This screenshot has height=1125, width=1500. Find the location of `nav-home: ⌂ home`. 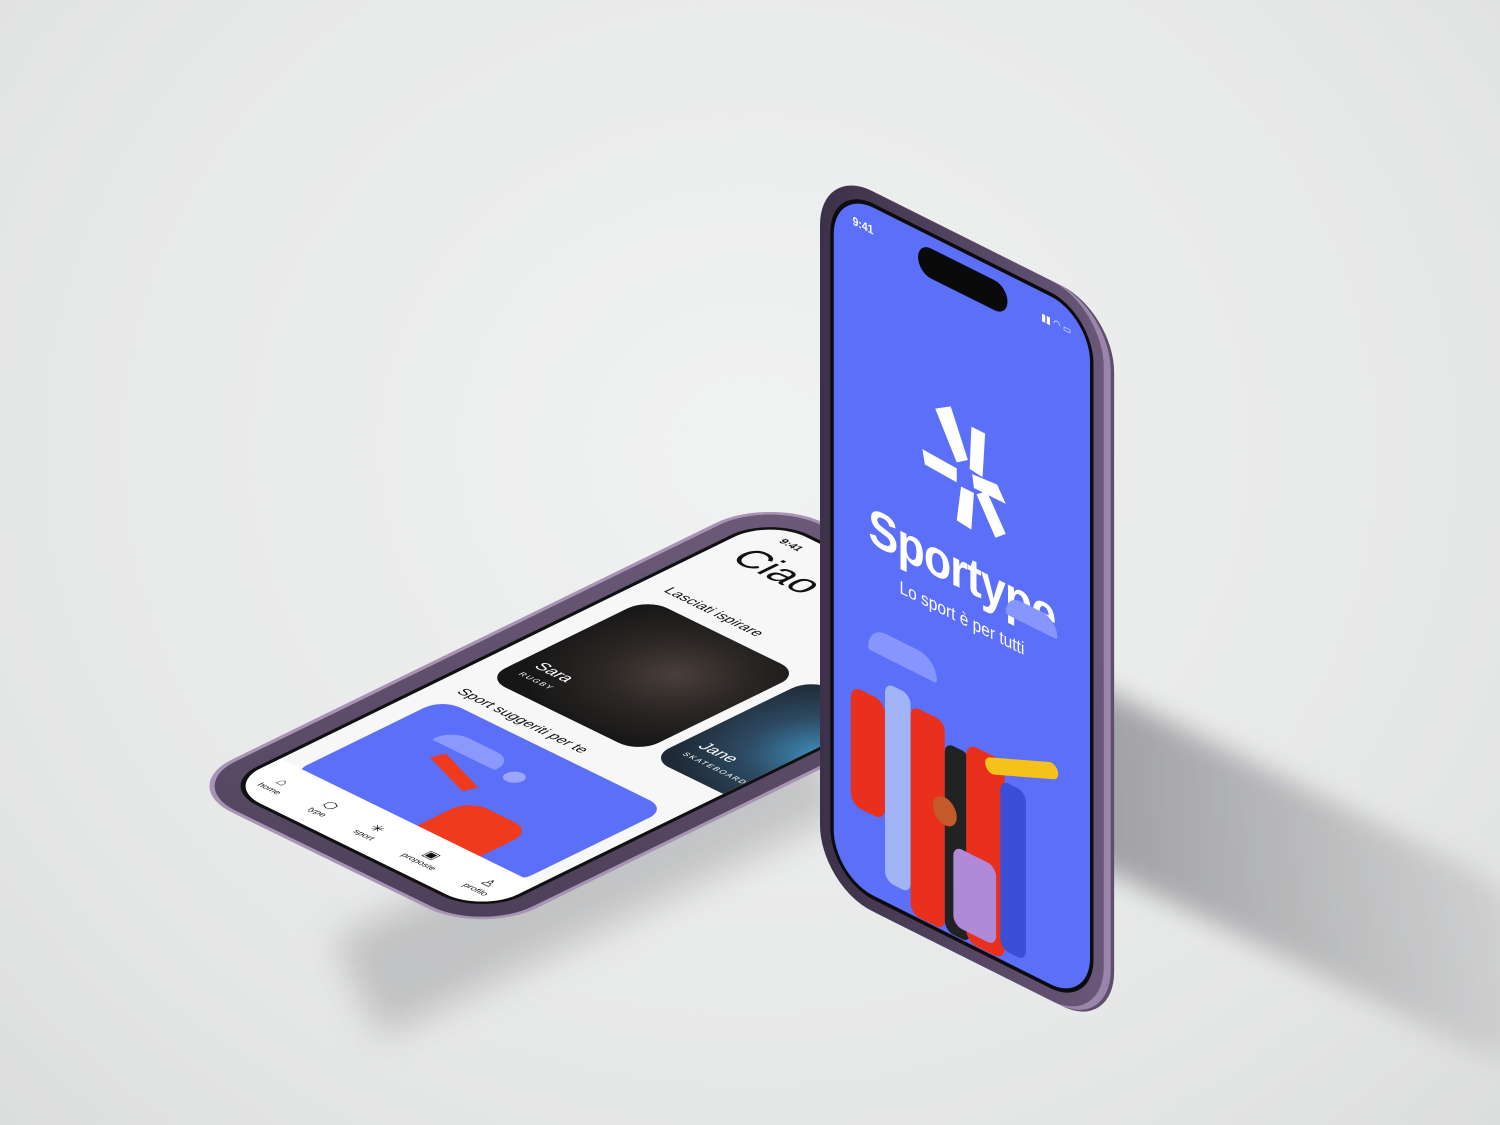

nav-home: ⌂ home is located at coordinates (277, 784).